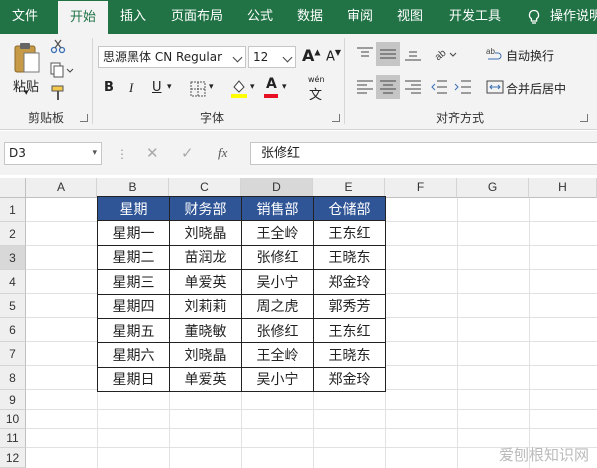 This screenshot has height=468, width=597. What do you see at coordinates (336, 118) in the screenshot?
I see `font-launcher-icon` at bounding box center [336, 118].